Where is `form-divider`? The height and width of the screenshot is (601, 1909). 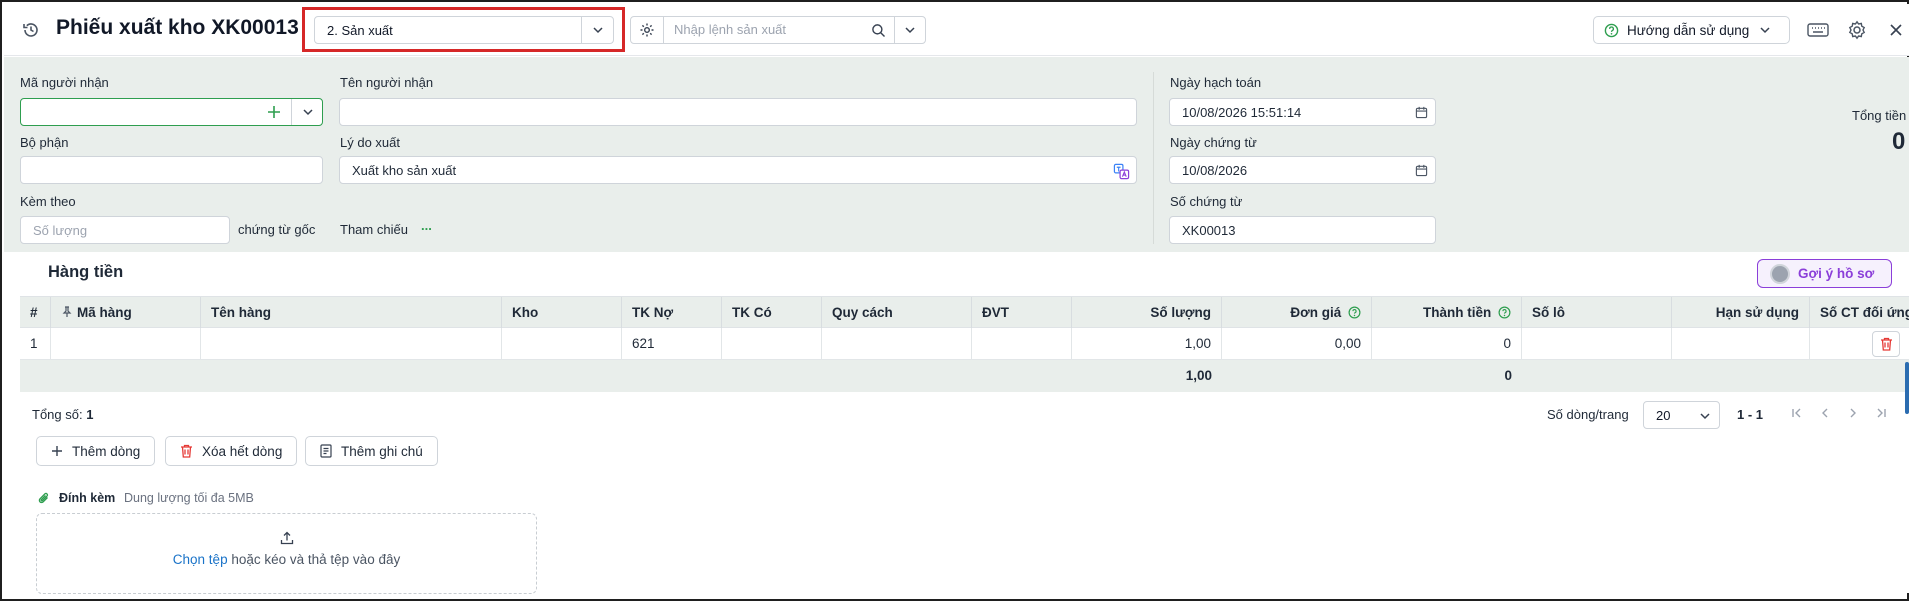
form-divider is located at coordinates (1153, 158).